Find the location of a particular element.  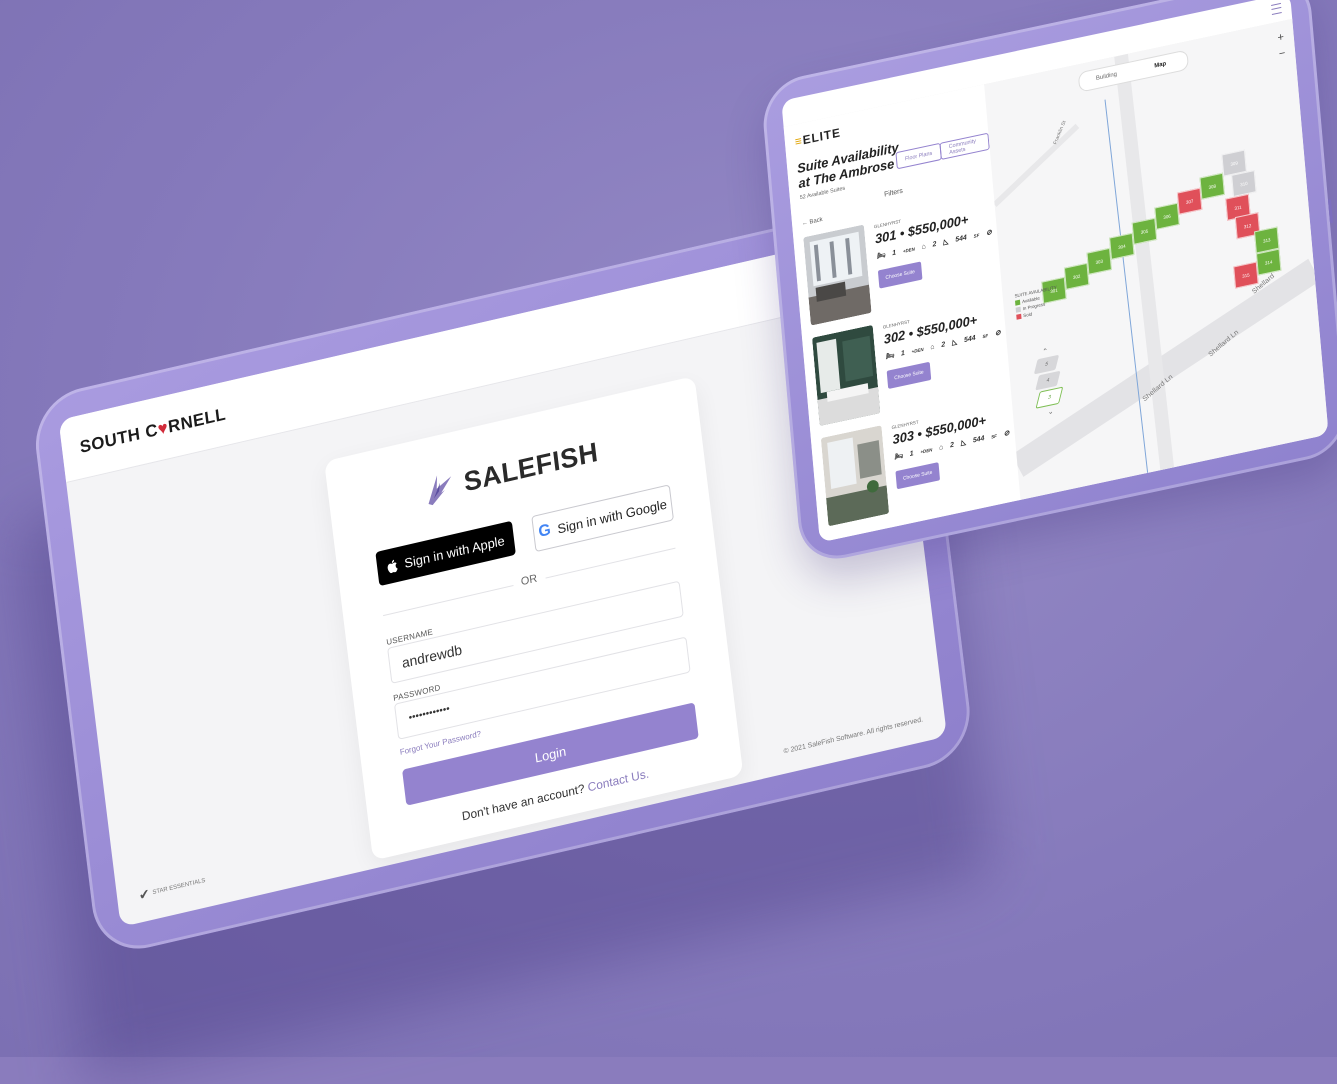

sign-in-google-button: G Sign in with Google is located at coordinates (603, 518).